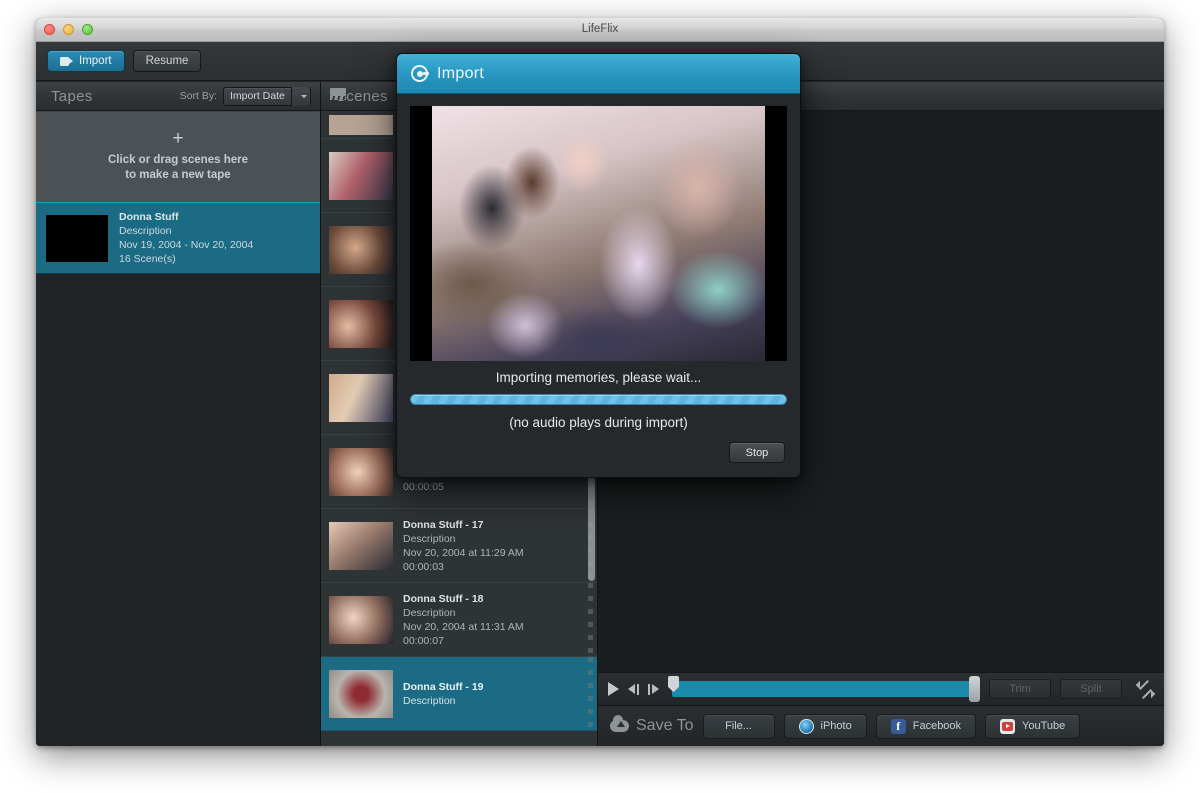 This screenshot has width=1200, height=793. I want to click on window-title: LifeFlix, so click(600, 29).